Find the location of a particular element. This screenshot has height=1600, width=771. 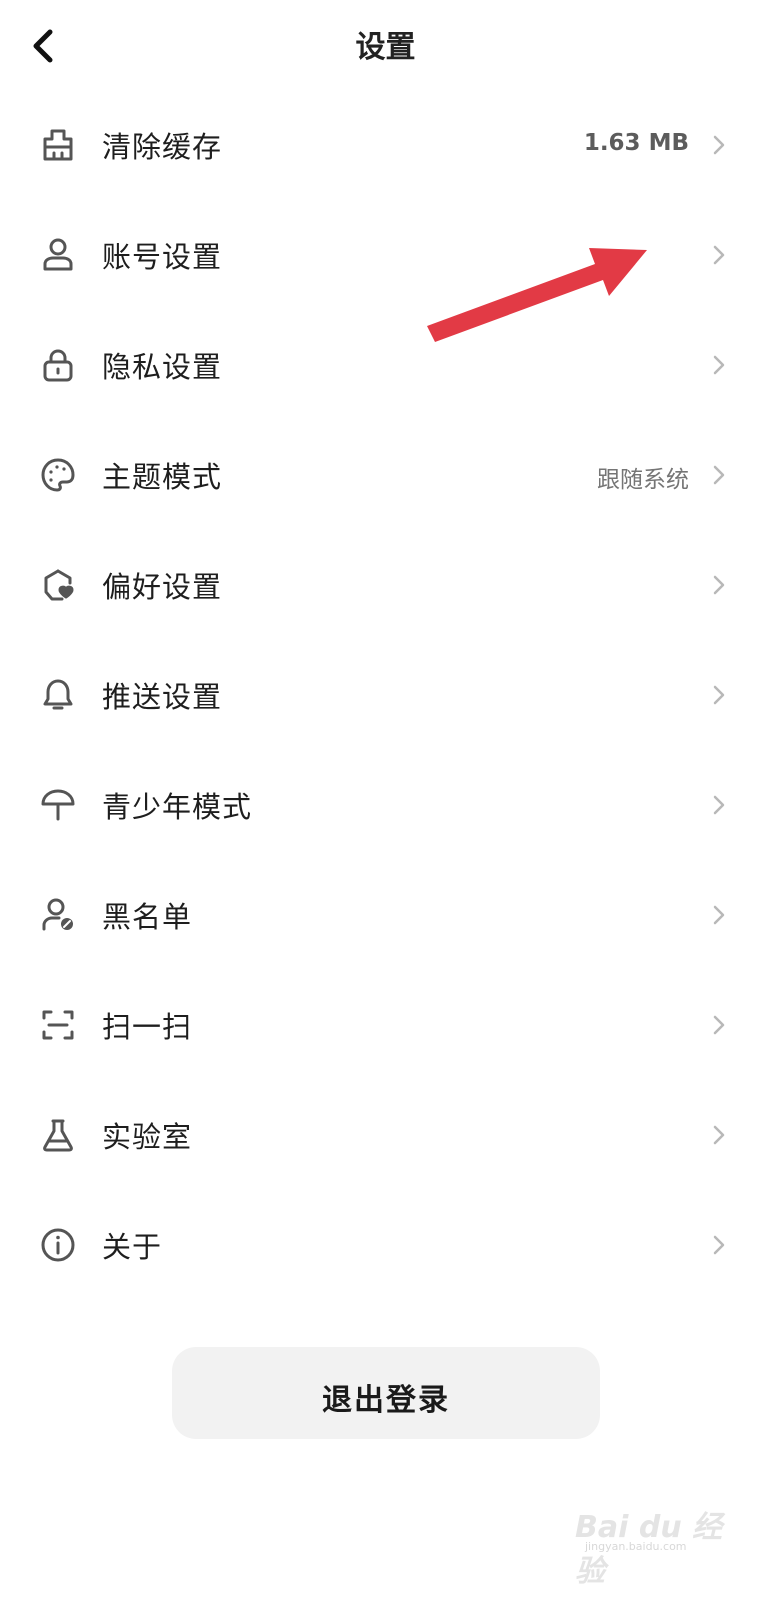

settings-item-label: 实验室 is located at coordinates (147, 1137).